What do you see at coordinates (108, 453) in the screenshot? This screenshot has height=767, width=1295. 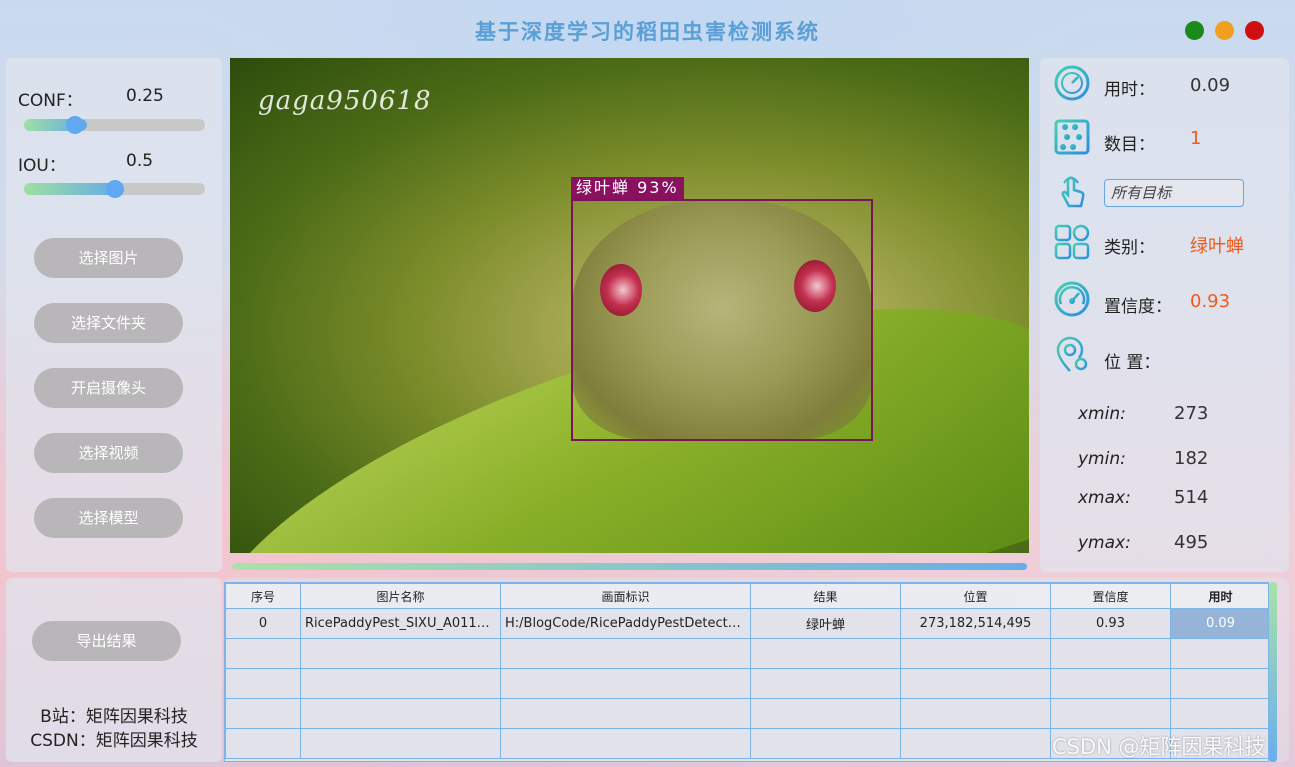 I see `select-video-button: 选择视频` at bounding box center [108, 453].